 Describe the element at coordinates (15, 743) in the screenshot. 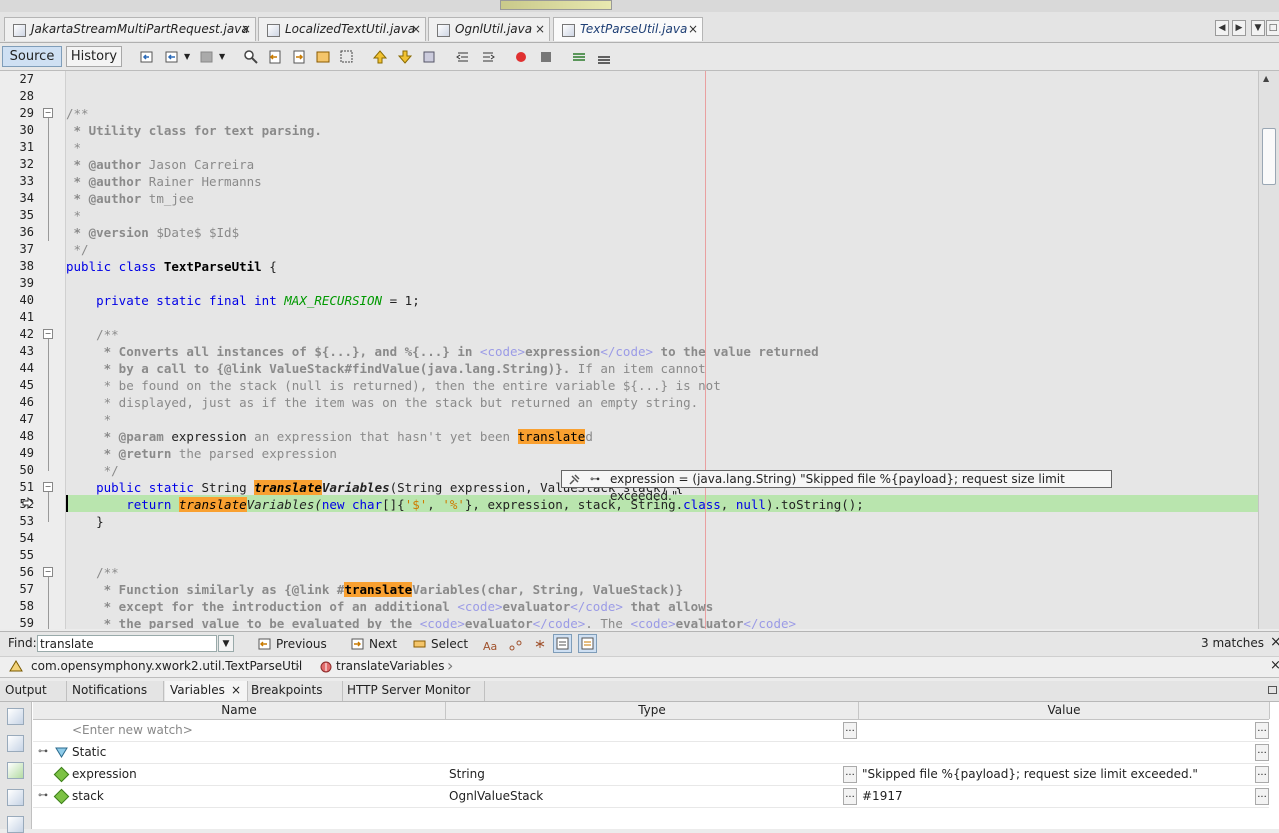

I see `show-formatters-icon` at that location.